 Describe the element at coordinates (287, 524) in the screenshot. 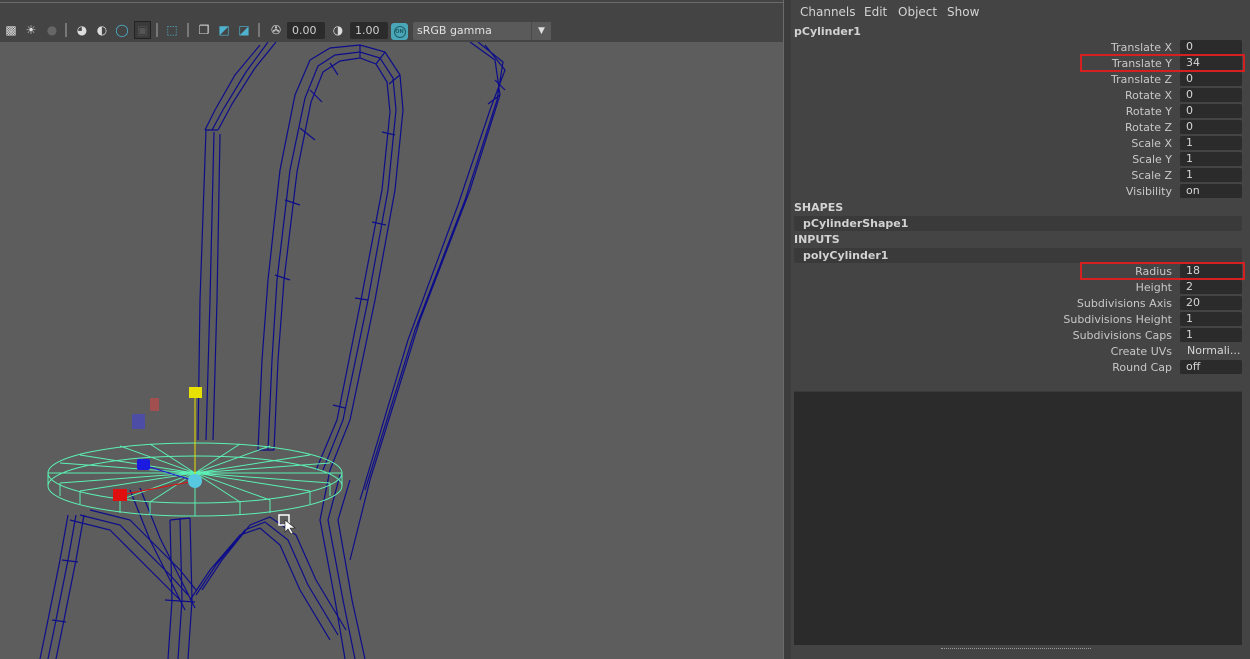

I see `mouse-cursor-icon` at that location.